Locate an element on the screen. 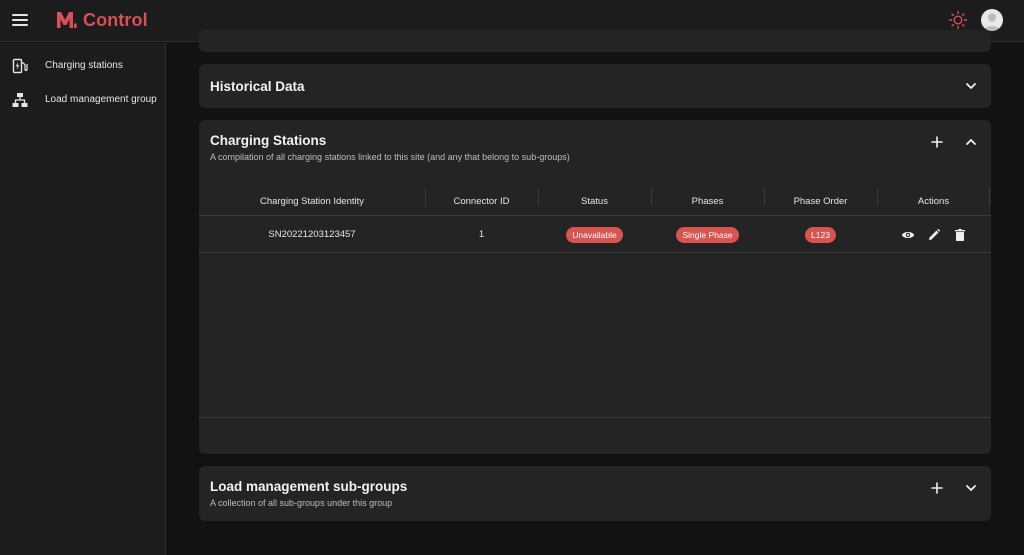  edit-icon is located at coordinates (934, 235).